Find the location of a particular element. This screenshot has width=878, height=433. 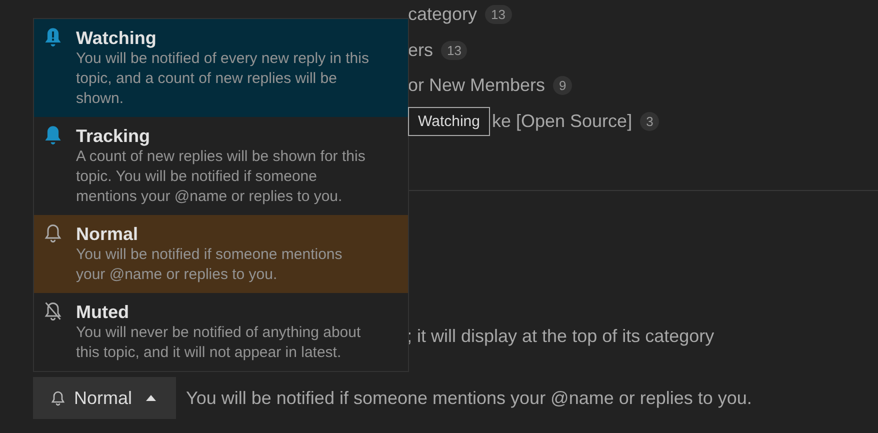

option-title: Tracking is located at coordinates (114, 136).